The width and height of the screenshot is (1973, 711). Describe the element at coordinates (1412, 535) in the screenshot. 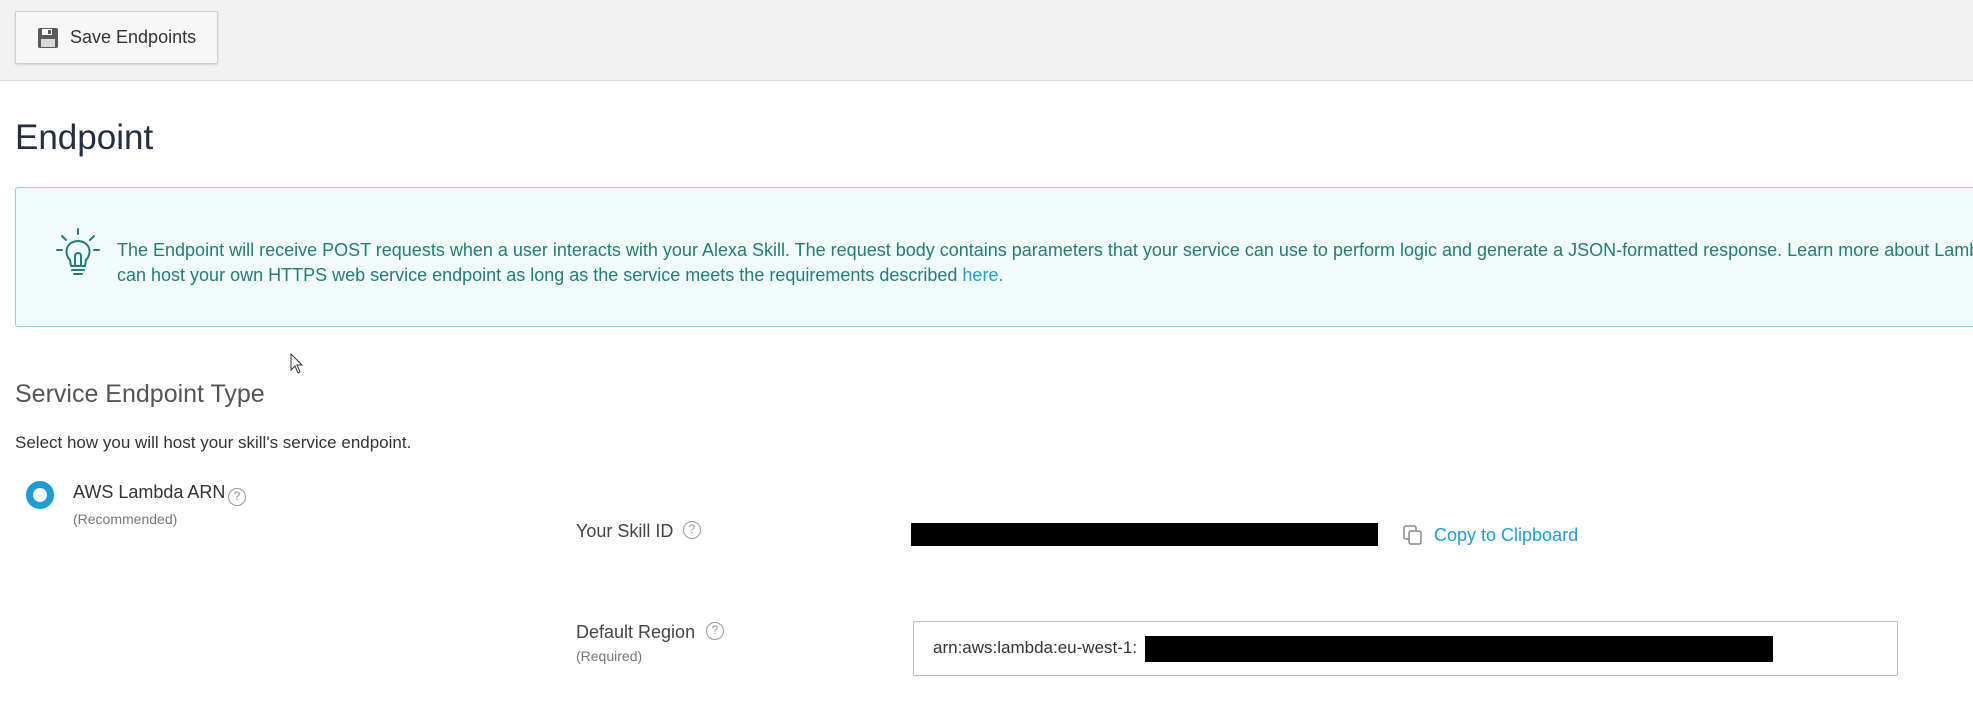

I see `copy-icon` at that location.